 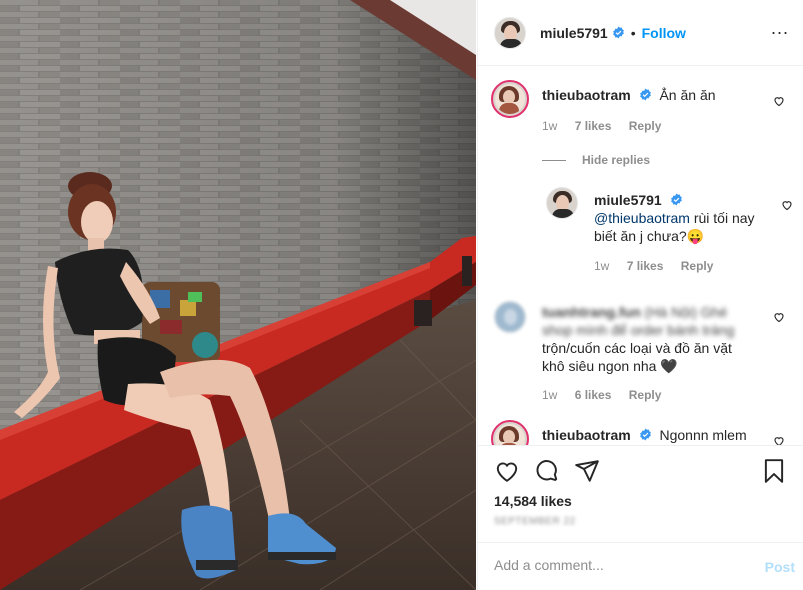 I want to click on likes-count: 14,584 likes, so click(x=533, y=501).